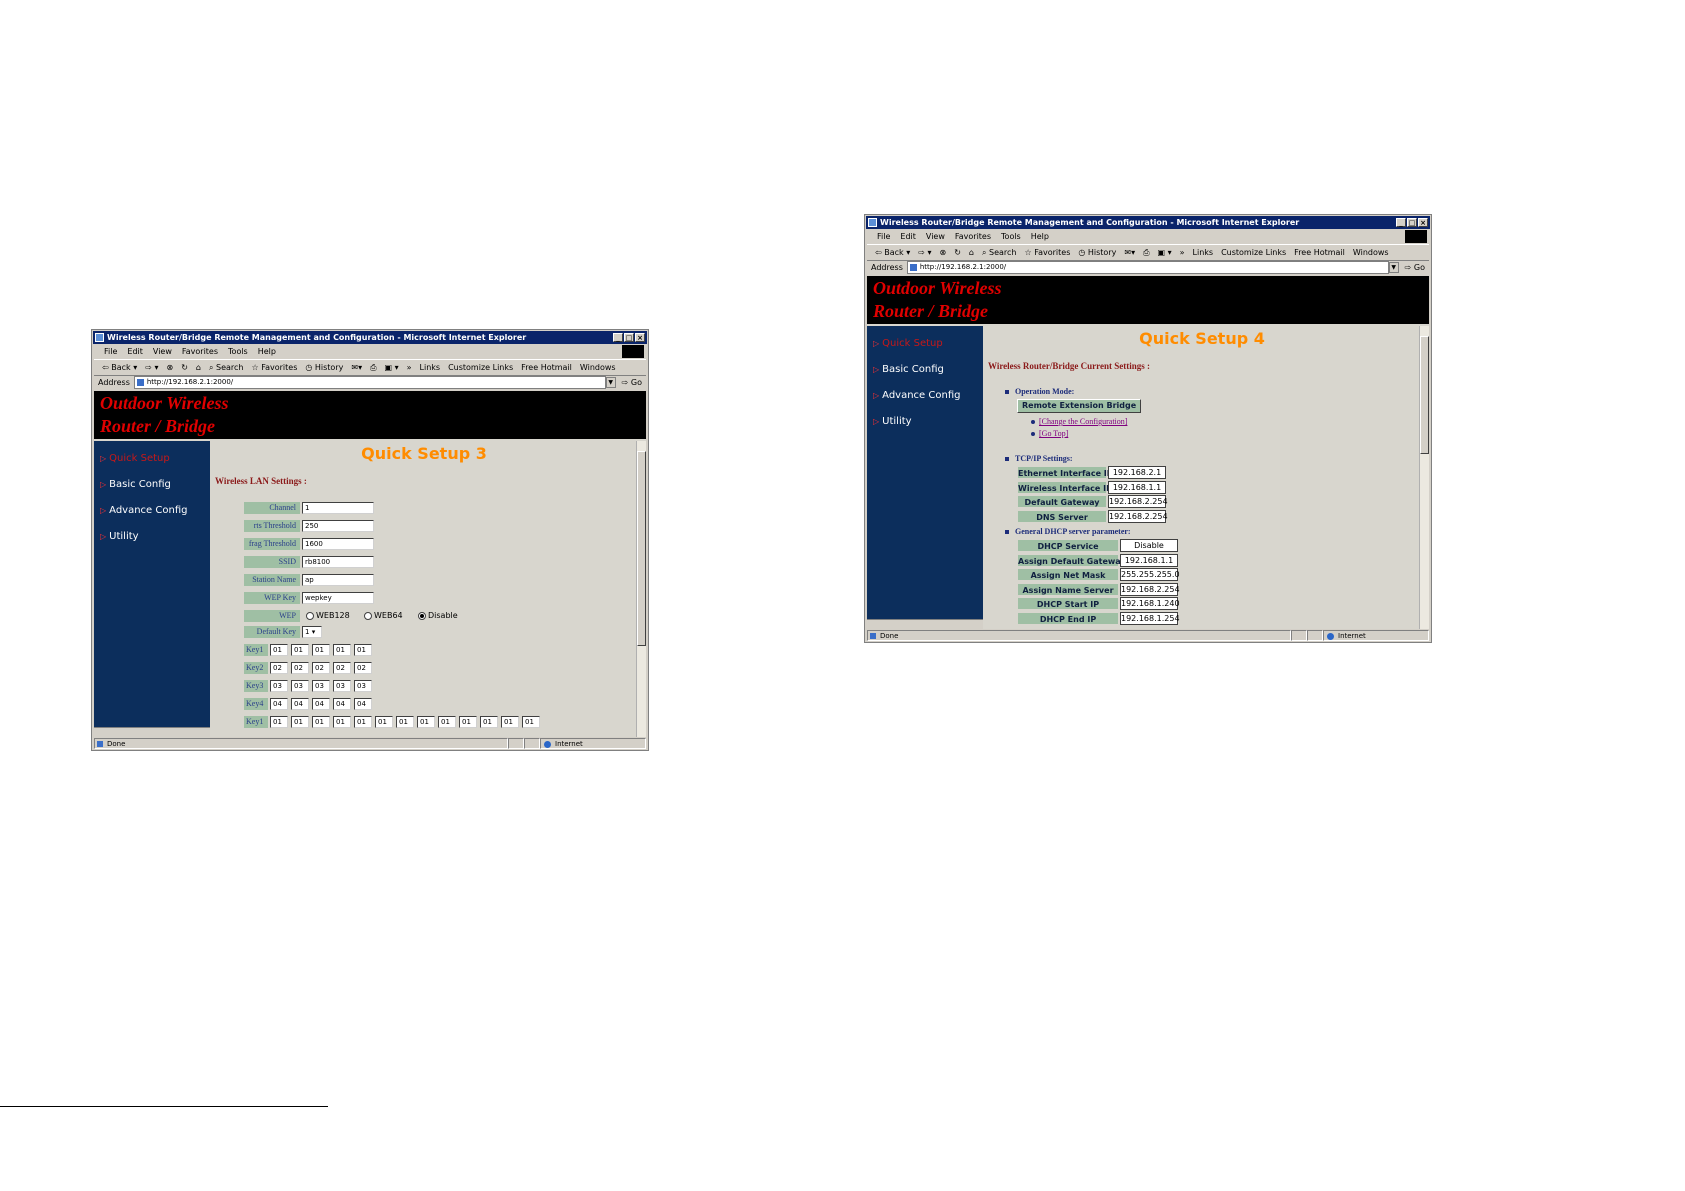 The image size is (1685, 1191). I want to click on menu-favorites: Favorites, so click(200, 351).